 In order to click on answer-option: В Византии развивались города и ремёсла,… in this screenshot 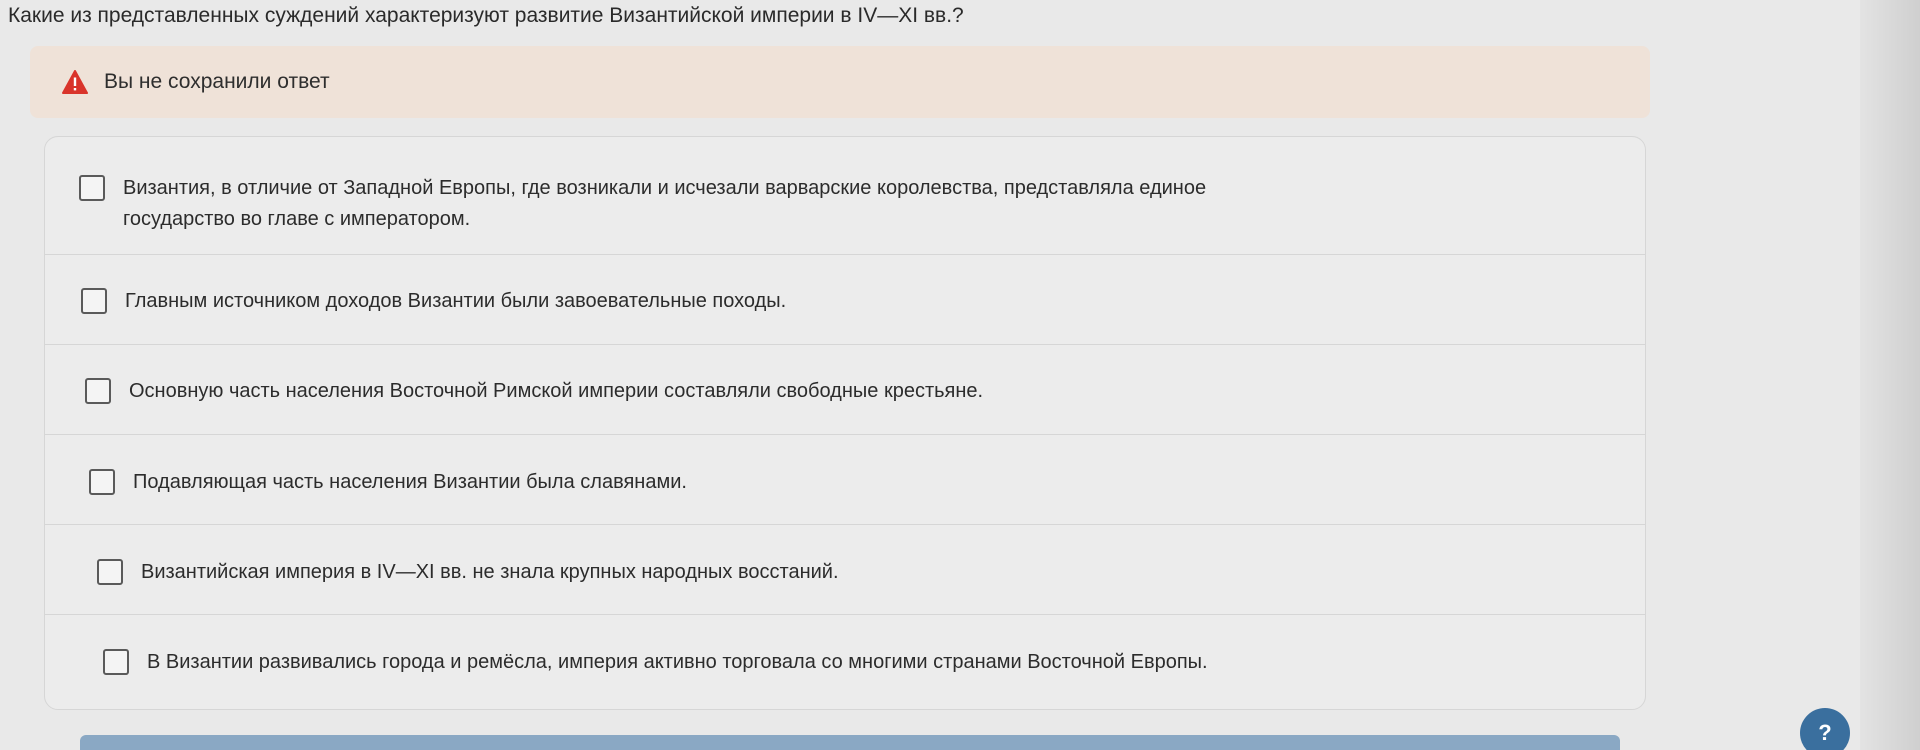, I will do `click(845, 662)`.